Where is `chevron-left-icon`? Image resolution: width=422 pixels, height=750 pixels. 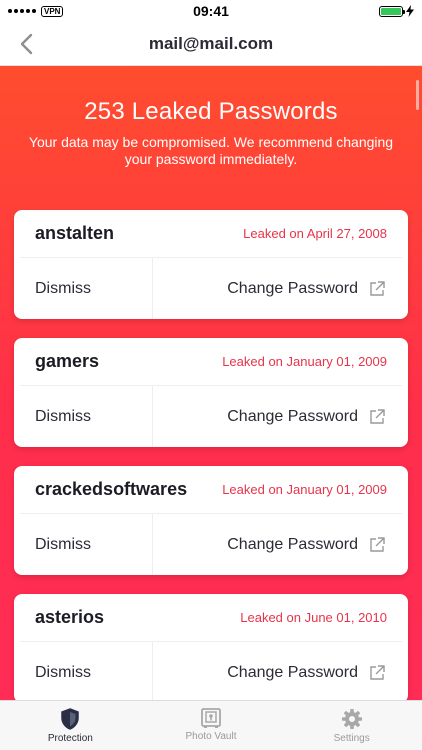
chevron-left-icon is located at coordinates (26, 44).